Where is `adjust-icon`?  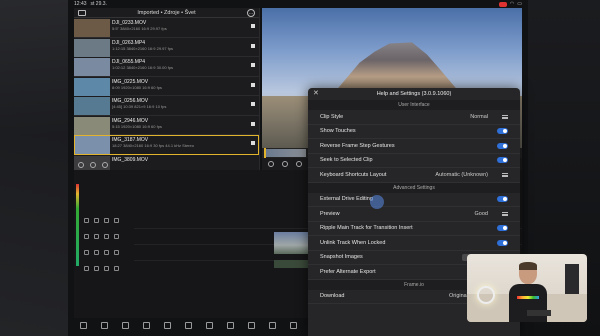
adjust-icon is located at coordinates (285, 164).